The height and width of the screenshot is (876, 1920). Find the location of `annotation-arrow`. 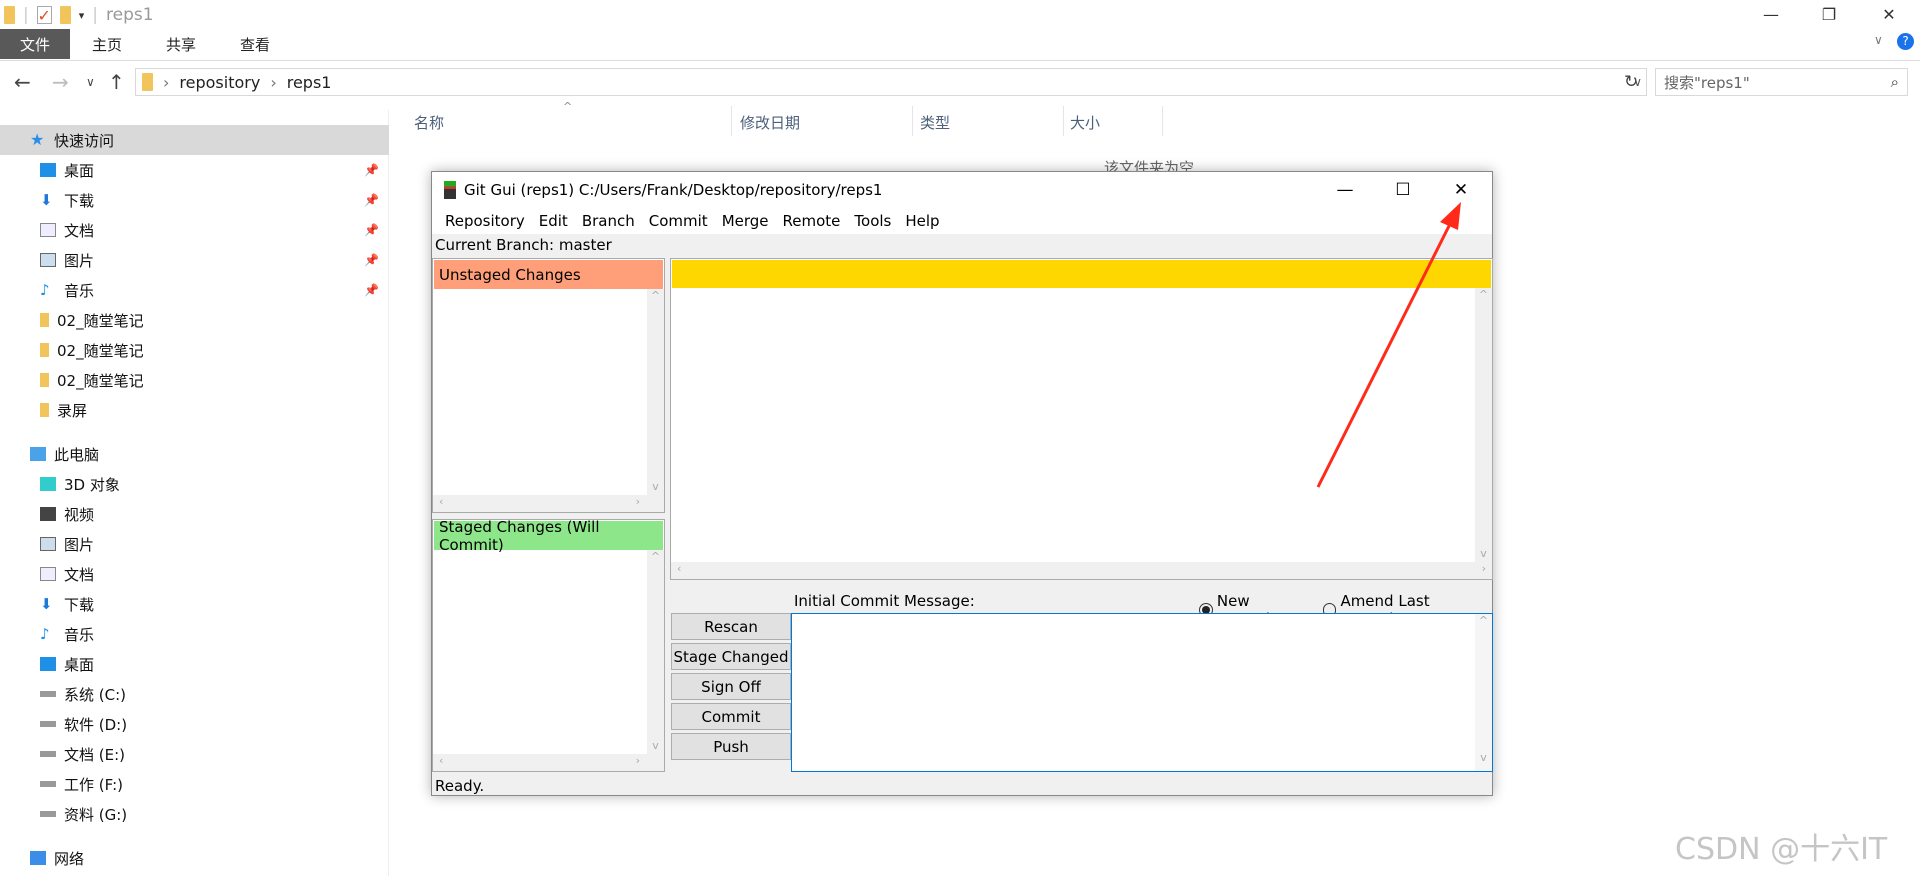

annotation-arrow is located at coordinates (1388, 345).